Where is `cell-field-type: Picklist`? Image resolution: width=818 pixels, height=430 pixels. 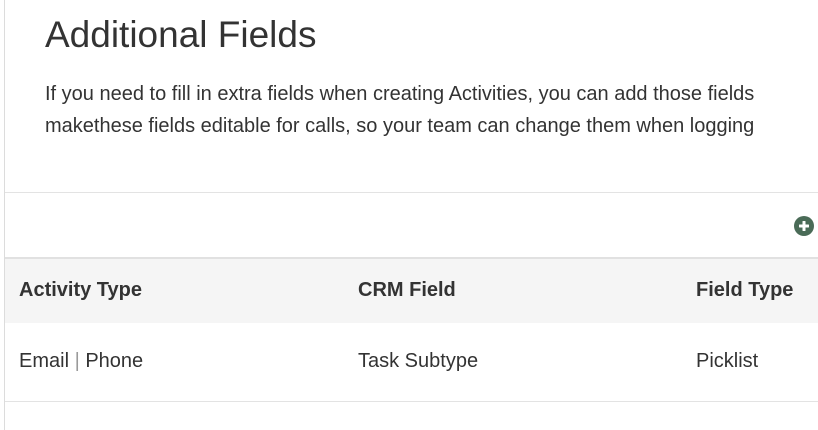
cell-field-type: Picklist is located at coordinates (727, 361).